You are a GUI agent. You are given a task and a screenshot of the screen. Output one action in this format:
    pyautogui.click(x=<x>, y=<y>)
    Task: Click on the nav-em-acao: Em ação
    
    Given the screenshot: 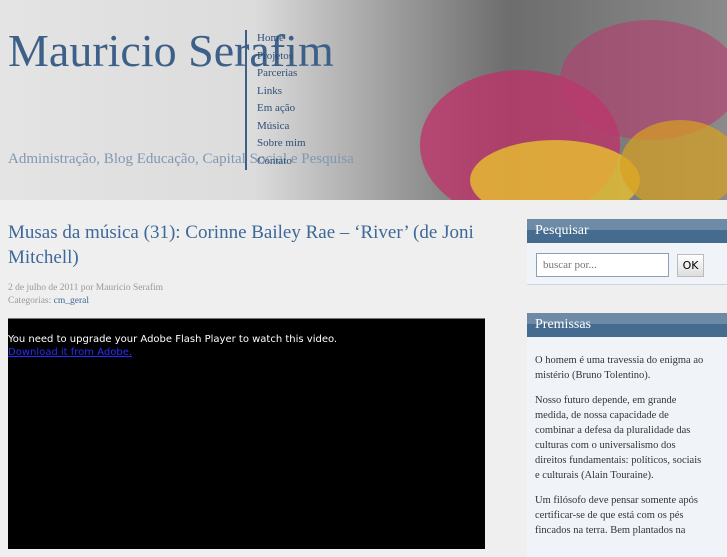 What is the action you would take?
    pyautogui.click(x=281, y=109)
    